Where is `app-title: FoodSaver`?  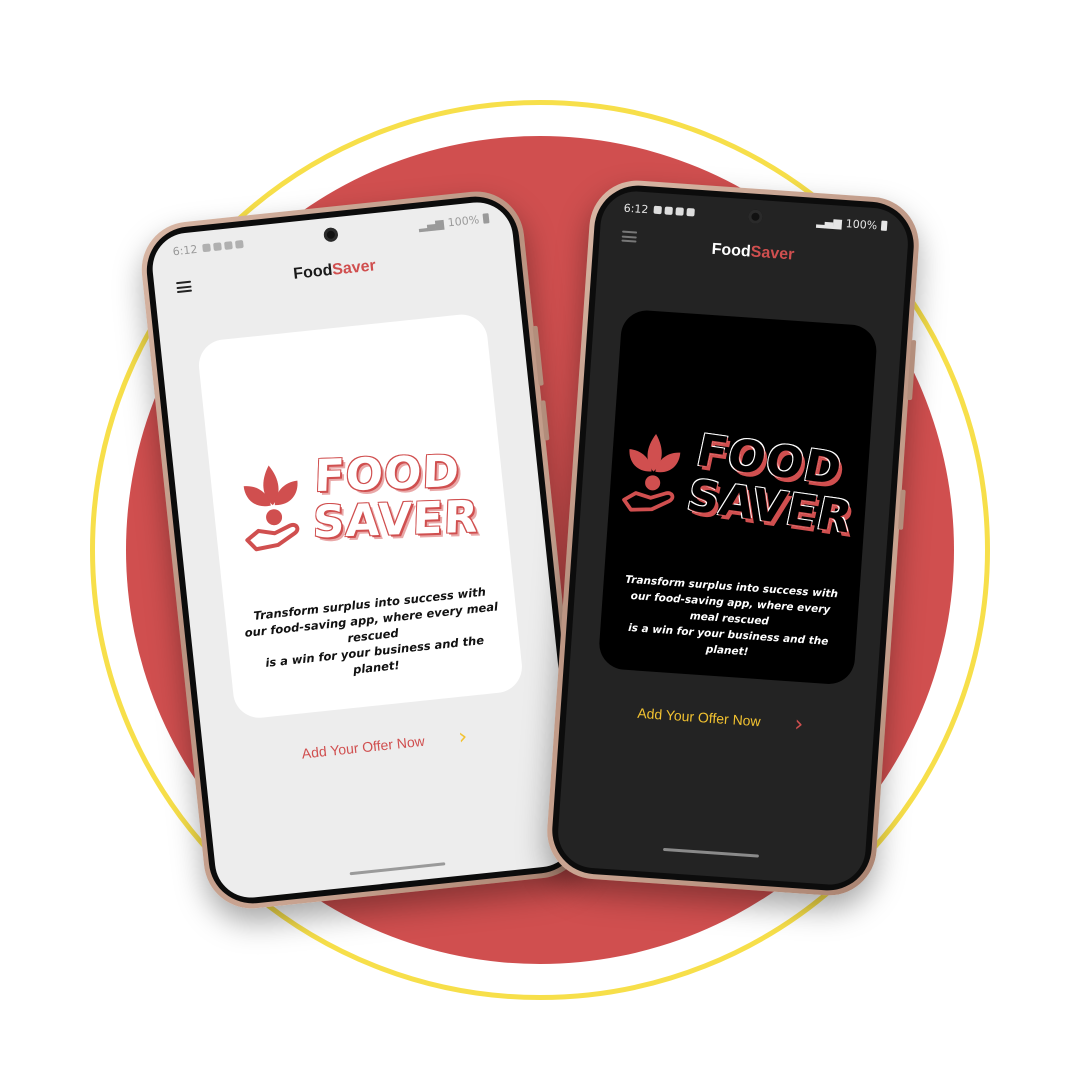 app-title: FoodSaver is located at coordinates (753, 252).